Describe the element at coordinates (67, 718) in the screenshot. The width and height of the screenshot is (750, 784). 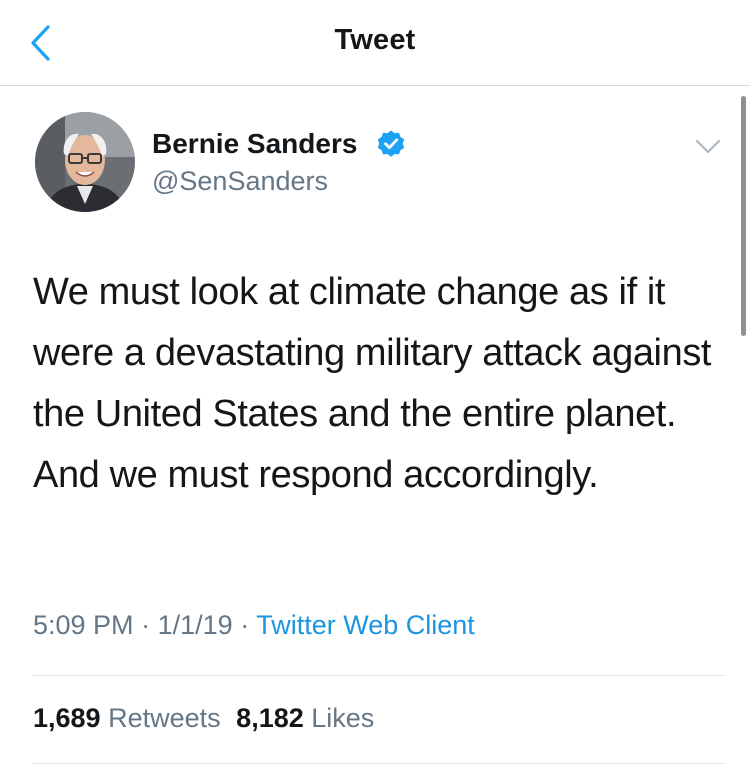
I see `retweets-count: 1,689` at that location.